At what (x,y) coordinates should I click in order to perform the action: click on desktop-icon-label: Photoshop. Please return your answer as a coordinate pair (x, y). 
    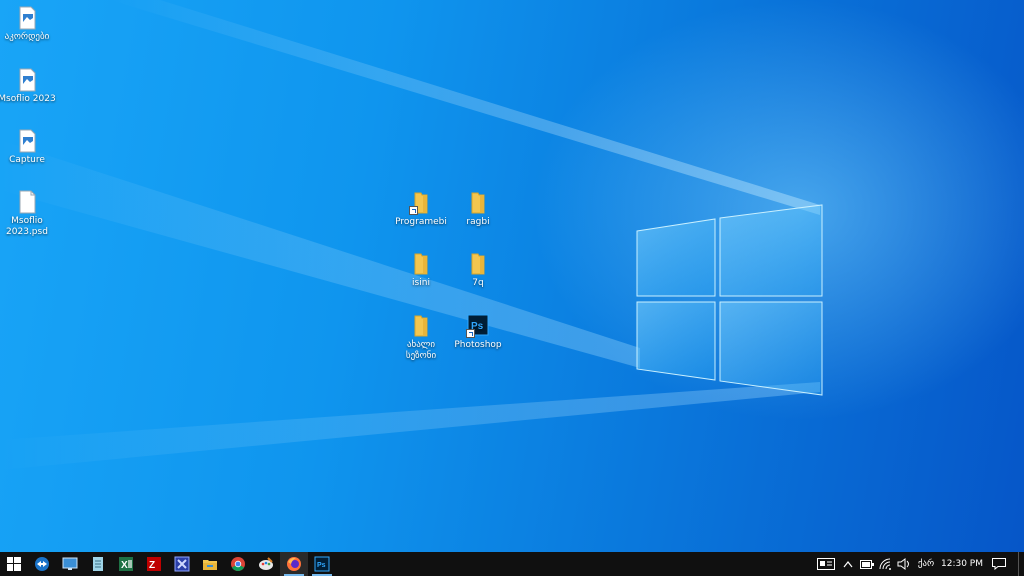
    Looking at the image, I should click on (478, 345).